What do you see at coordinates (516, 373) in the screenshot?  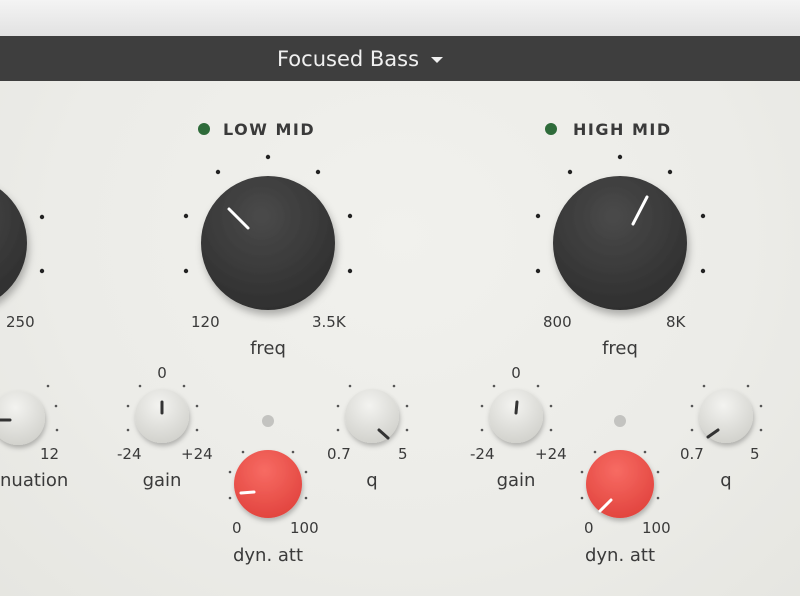 I see `high-mid-gain-top: 0` at bounding box center [516, 373].